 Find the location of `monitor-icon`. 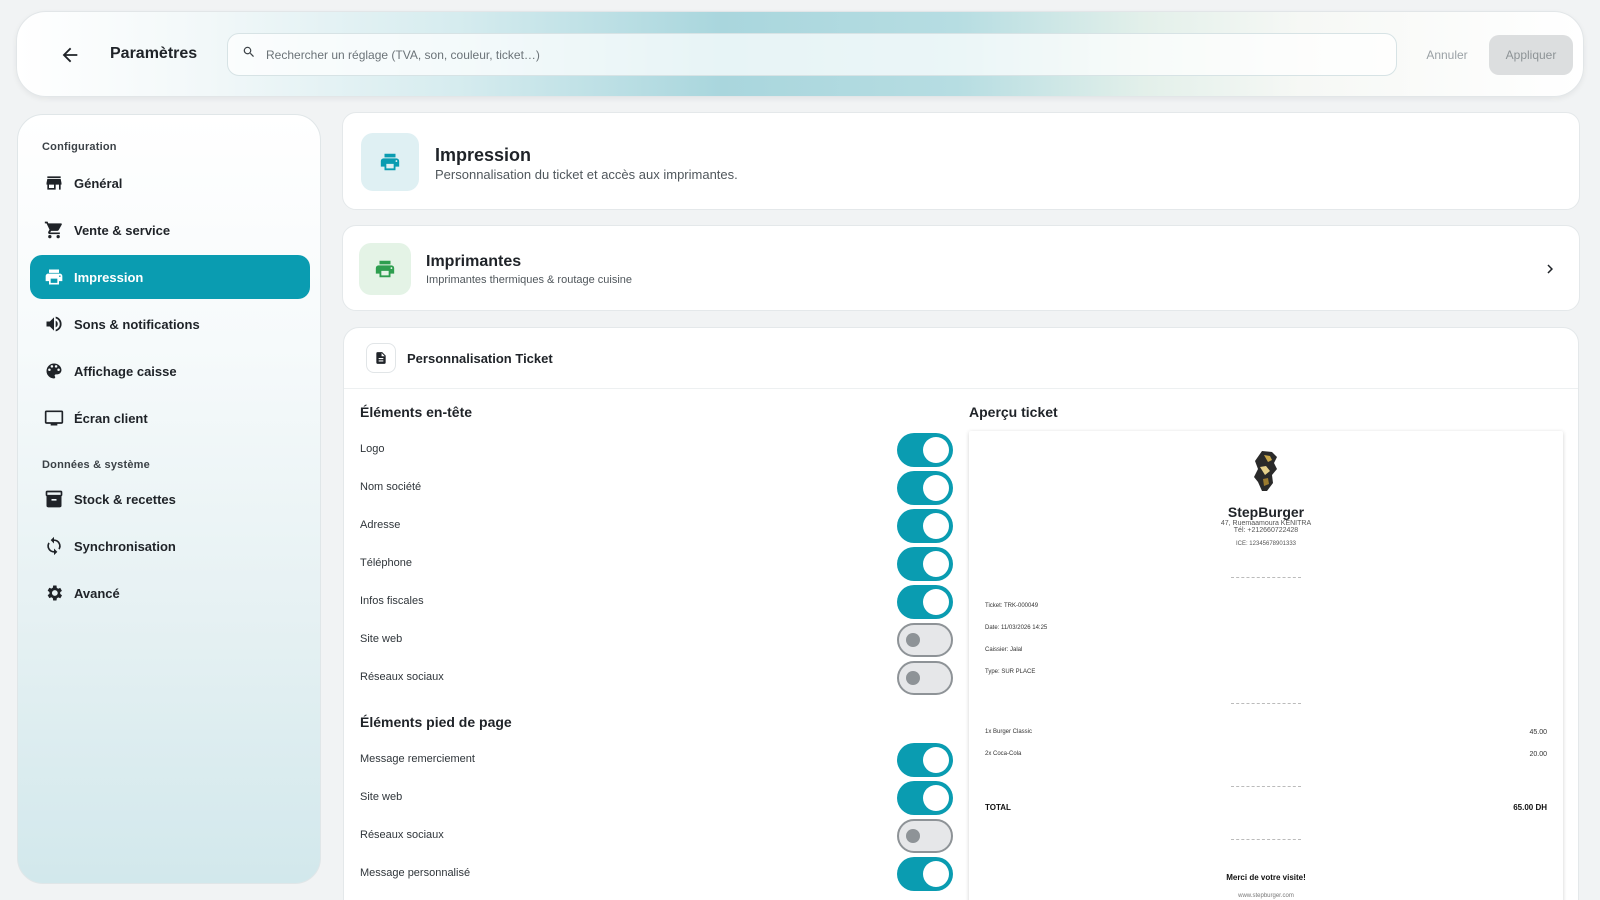

monitor-icon is located at coordinates (54, 418).